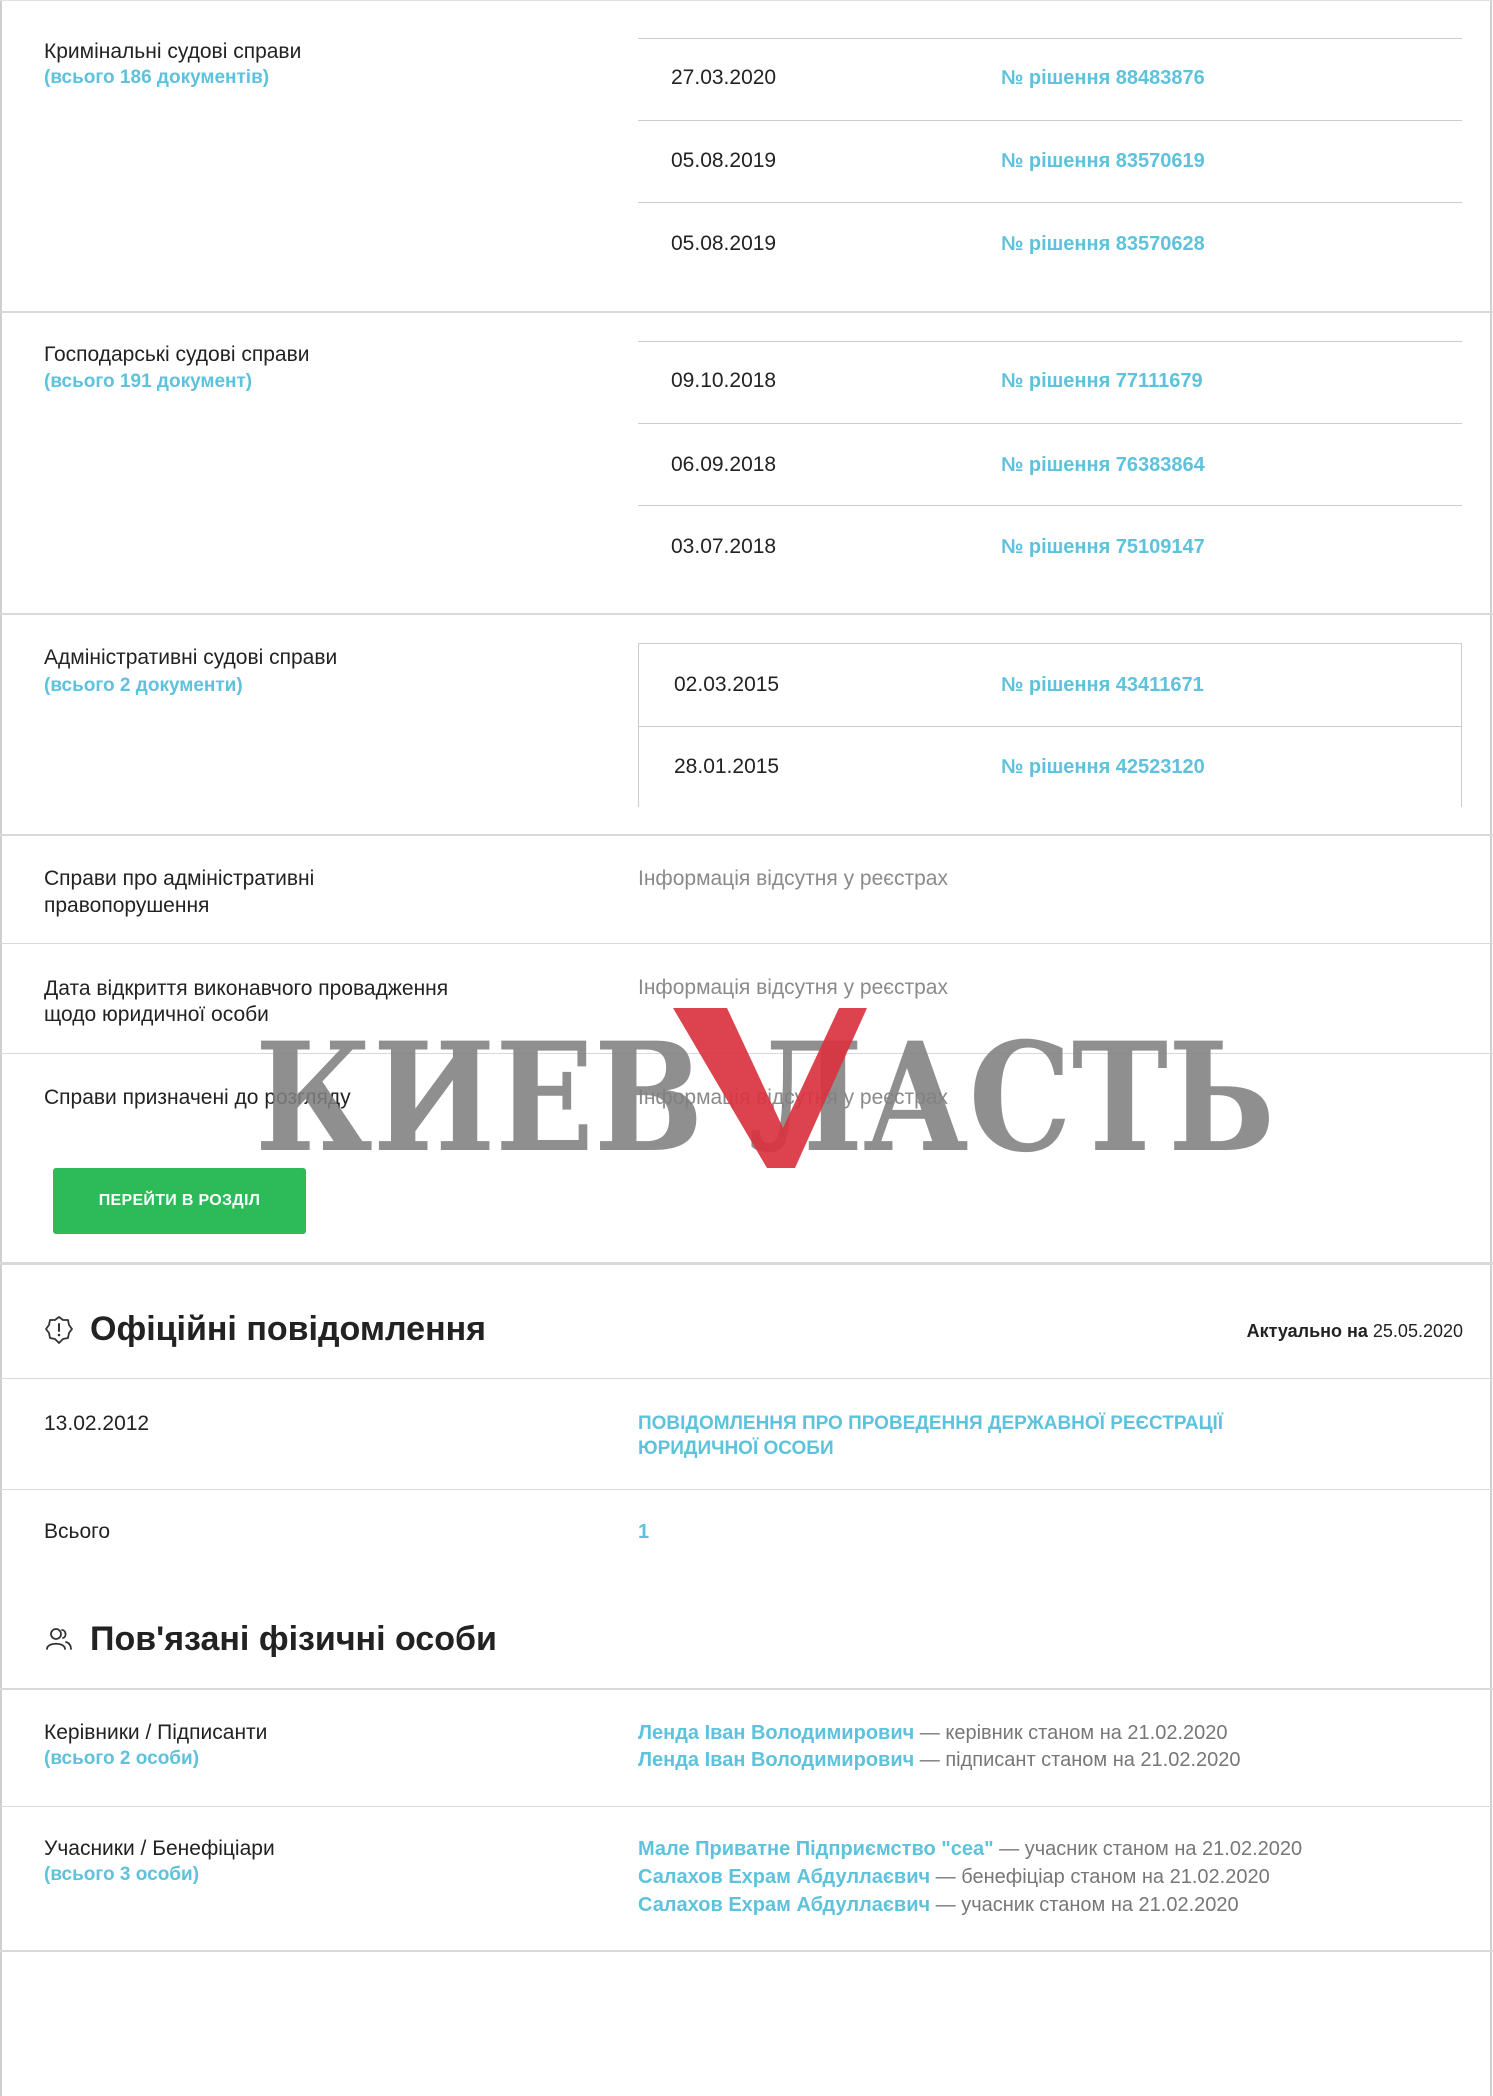 The width and height of the screenshot is (1493, 2096). I want to click on administrative-row-2-decision-link: № рішення 42523120, so click(1103, 767).